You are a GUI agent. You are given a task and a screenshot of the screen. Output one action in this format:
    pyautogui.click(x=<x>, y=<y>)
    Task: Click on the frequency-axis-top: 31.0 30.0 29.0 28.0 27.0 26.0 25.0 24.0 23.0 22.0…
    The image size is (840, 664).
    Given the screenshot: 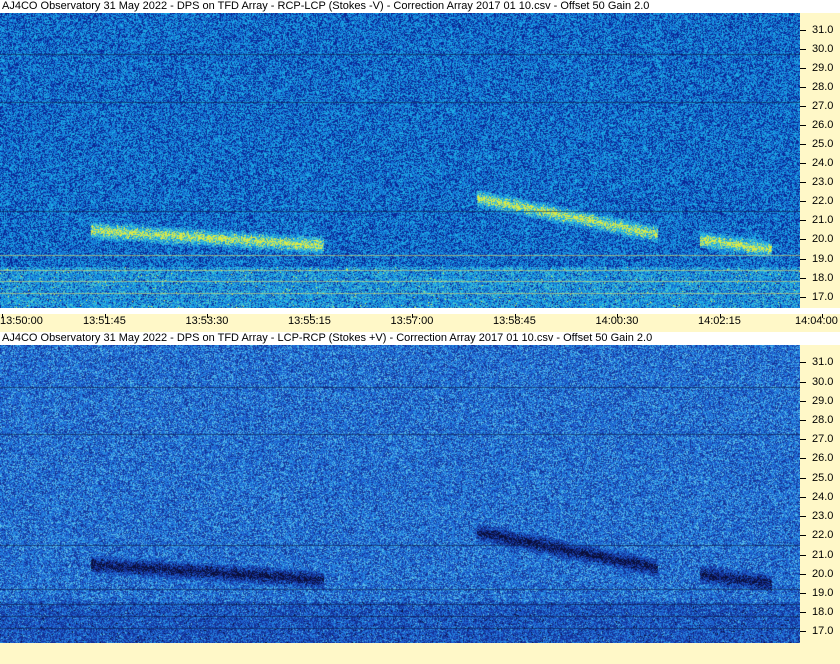 What is the action you would take?
    pyautogui.click(x=820, y=160)
    